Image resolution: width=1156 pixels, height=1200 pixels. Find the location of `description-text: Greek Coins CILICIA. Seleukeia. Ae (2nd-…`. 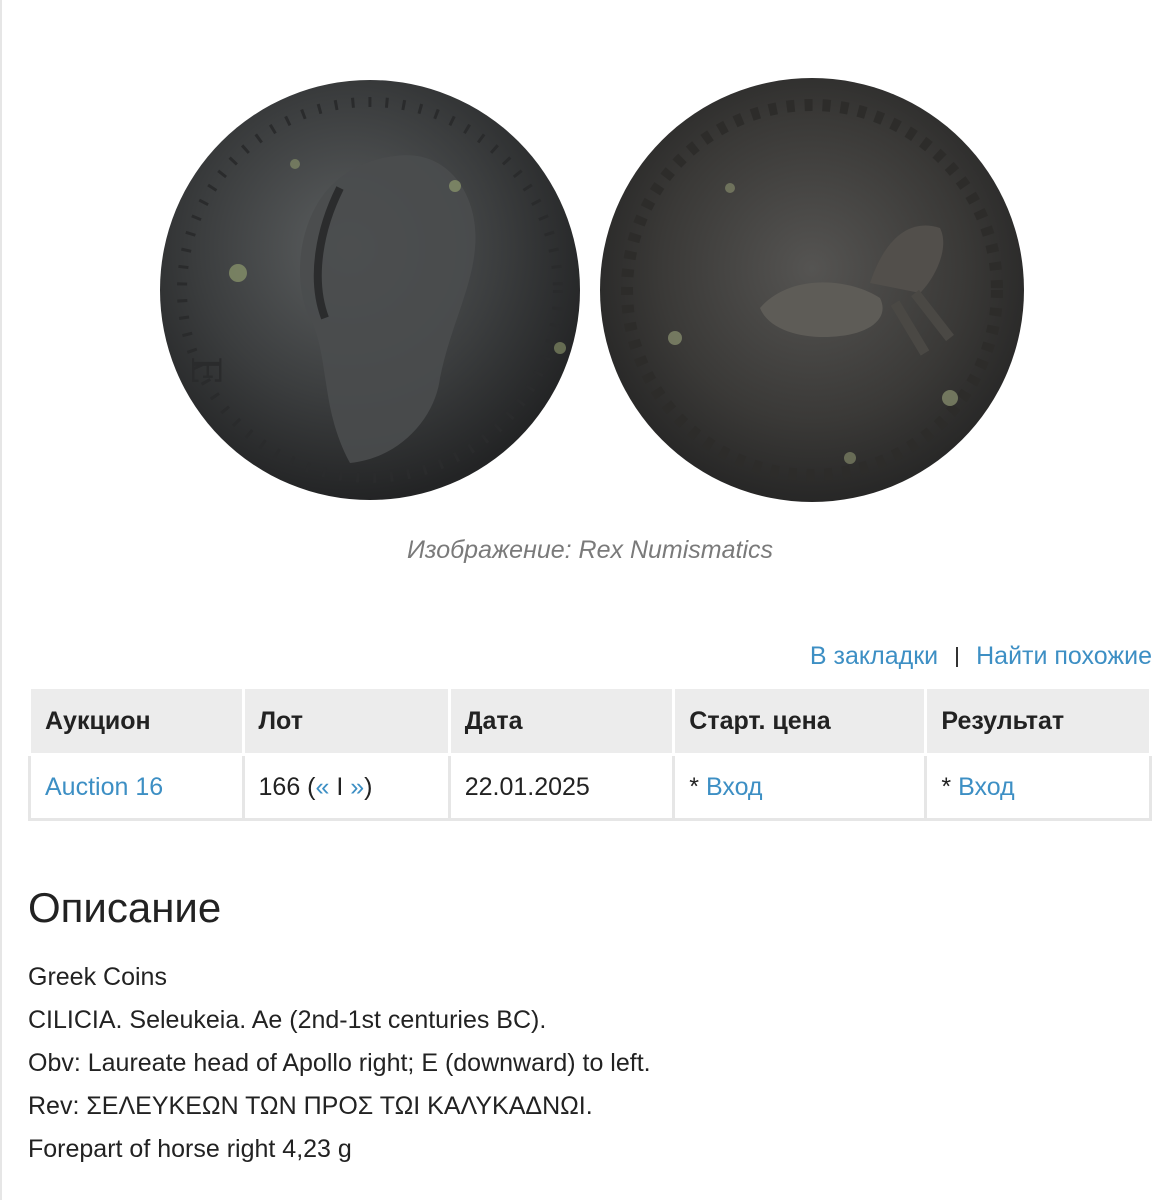

description-text: Greek Coins CILICIA. Seleukeia. Ae (2nd-… is located at coordinates (339, 1063).